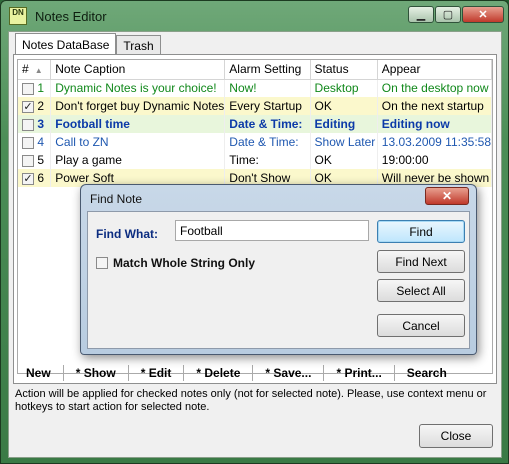 The height and width of the screenshot is (464, 509). What do you see at coordinates (272, 230) in the screenshot?
I see `find-what-input` at bounding box center [272, 230].